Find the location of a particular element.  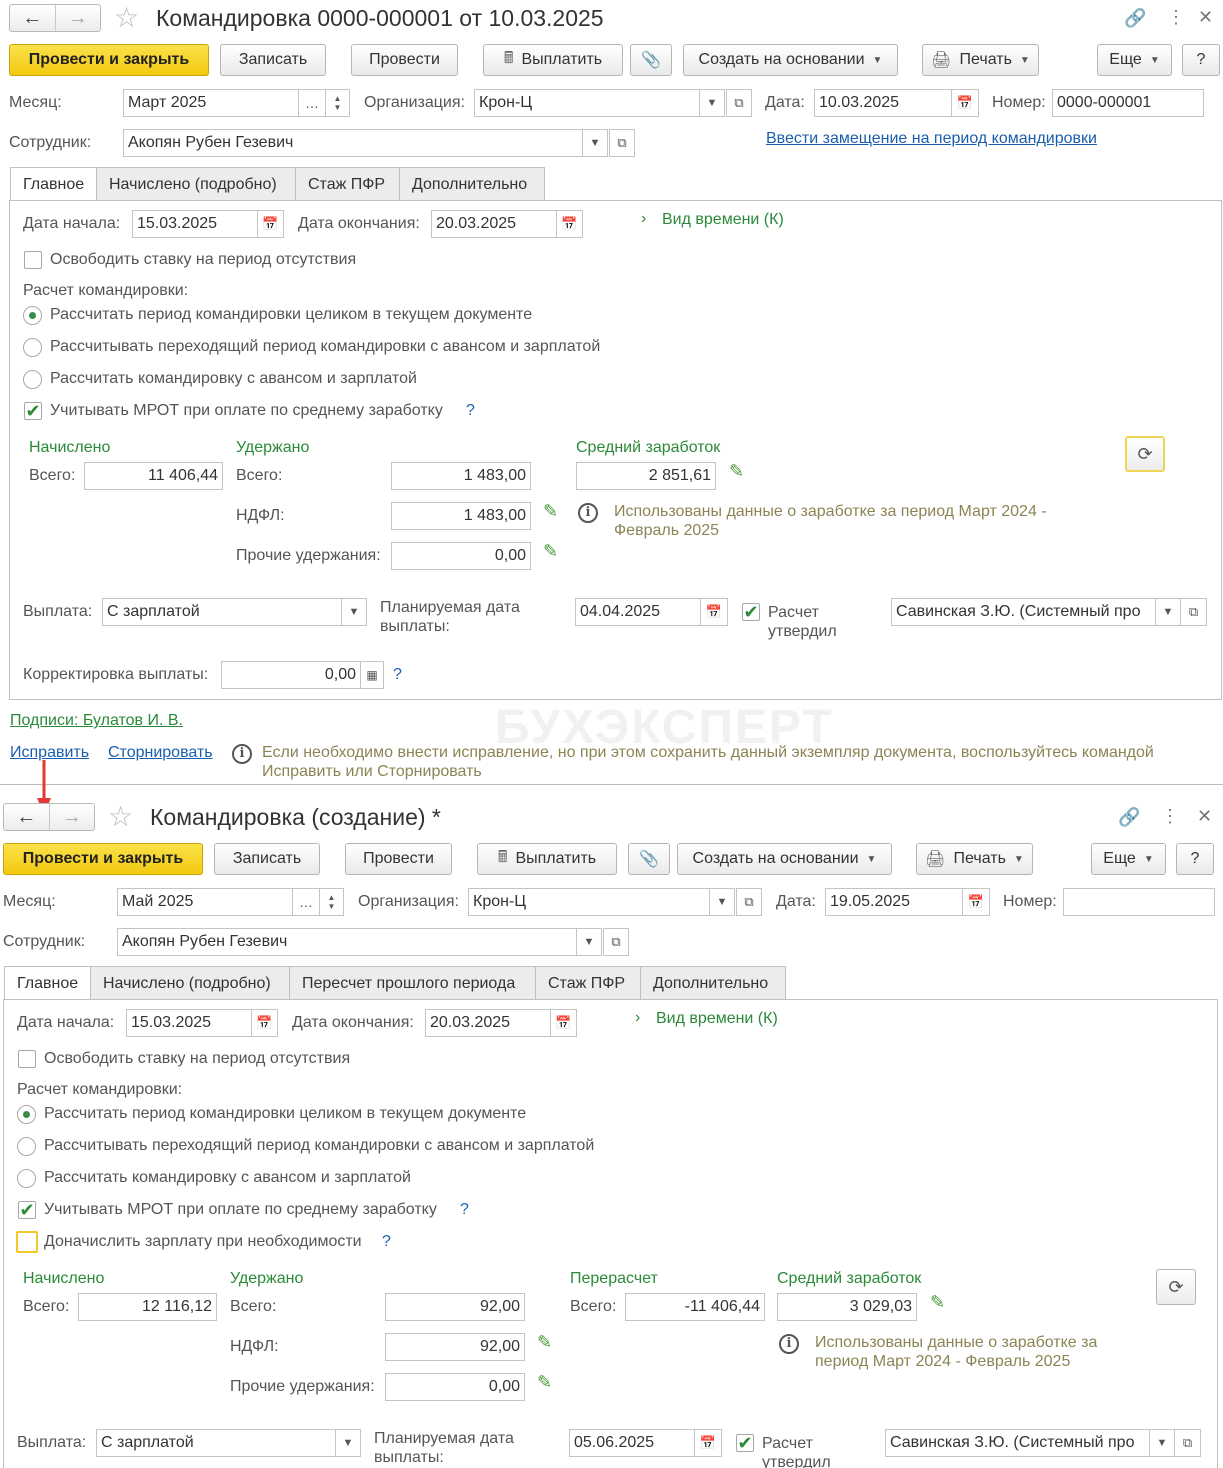

free-rate-checkbox is located at coordinates (33, 260).